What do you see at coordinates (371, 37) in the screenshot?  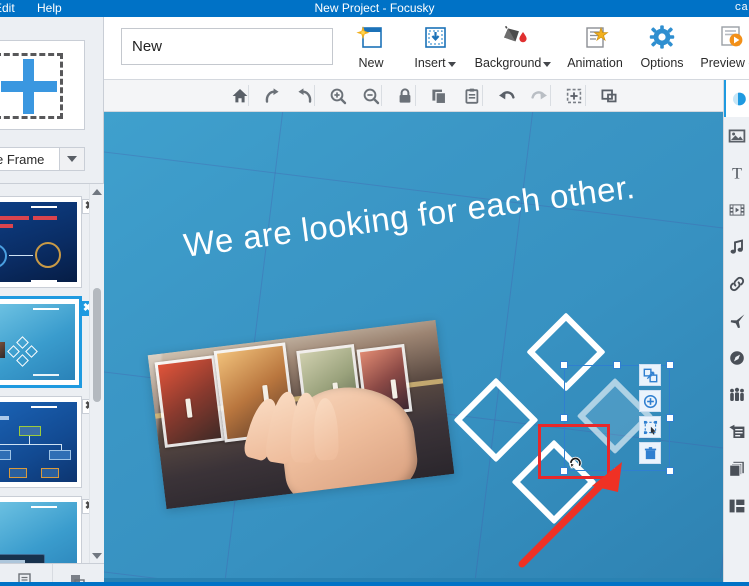 I see `new-document-icon` at bounding box center [371, 37].